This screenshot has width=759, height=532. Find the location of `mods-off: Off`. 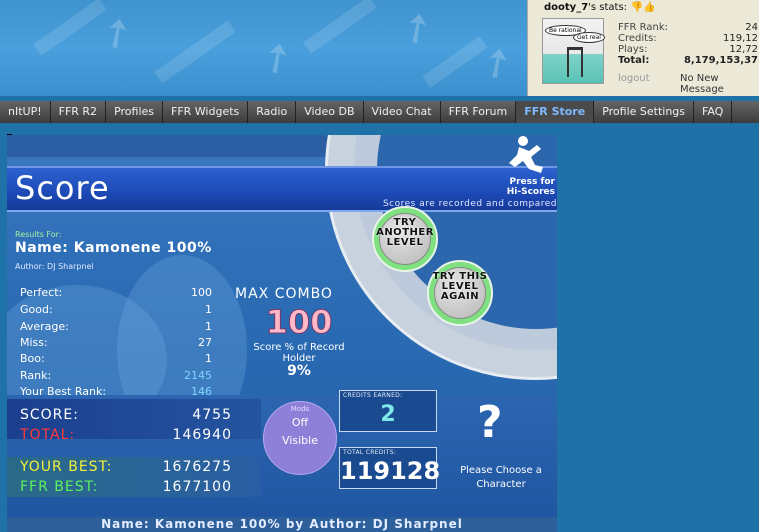

mods-off: Off is located at coordinates (300, 422).